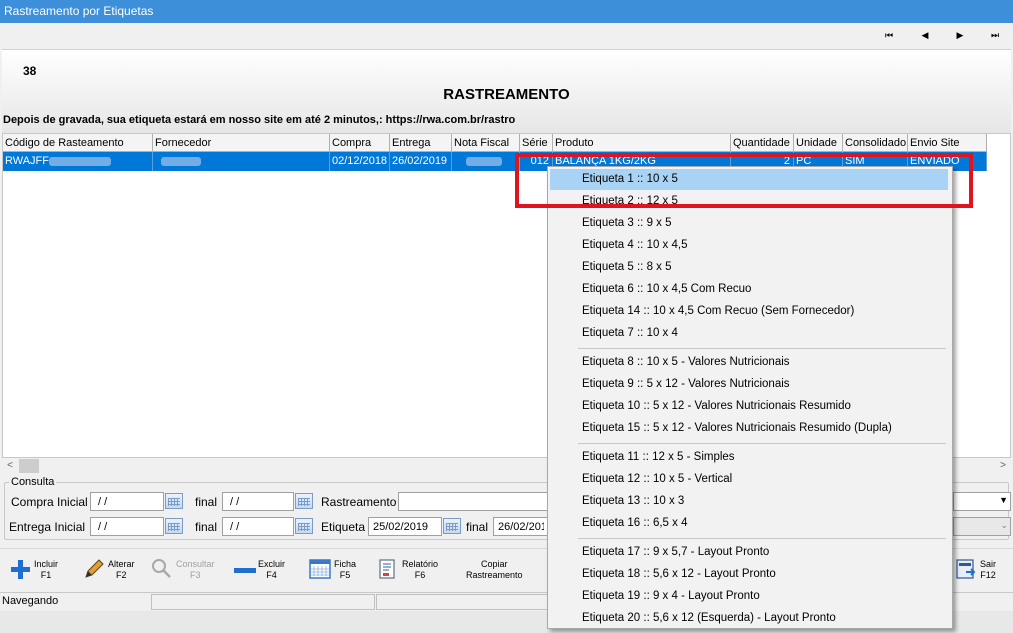 The image size is (1013, 633). I want to click on ficha-button: Ficha F5, so click(336, 572).